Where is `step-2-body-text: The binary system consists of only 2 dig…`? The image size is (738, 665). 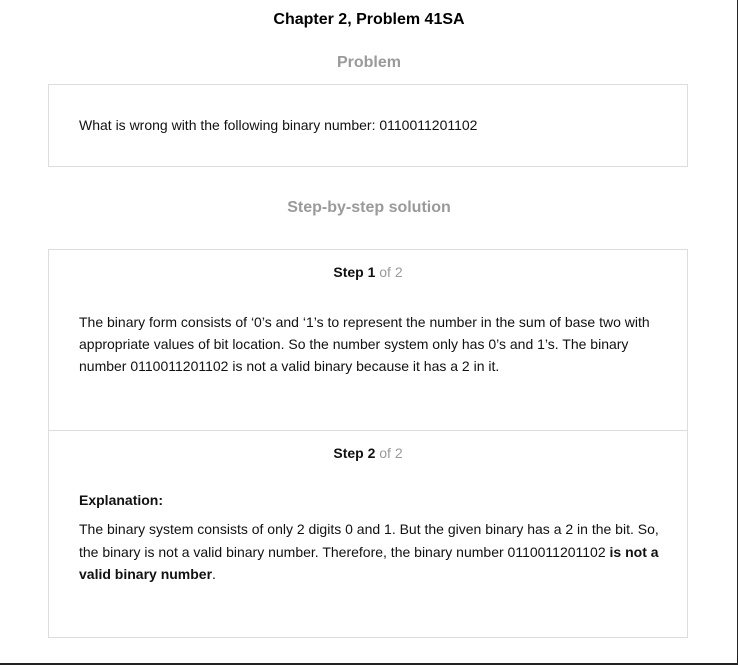 step-2-body-text: The binary system consists of only 2 dig… is located at coordinates (369, 540).